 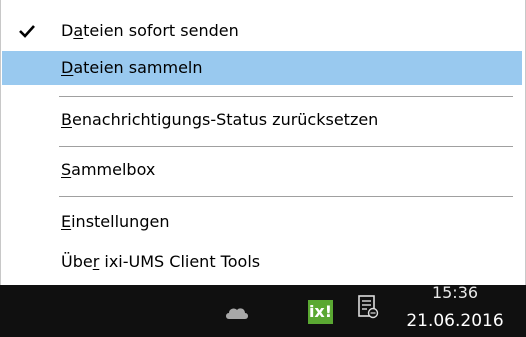 I want to click on cloud-icon, so click(x=237, y=315).